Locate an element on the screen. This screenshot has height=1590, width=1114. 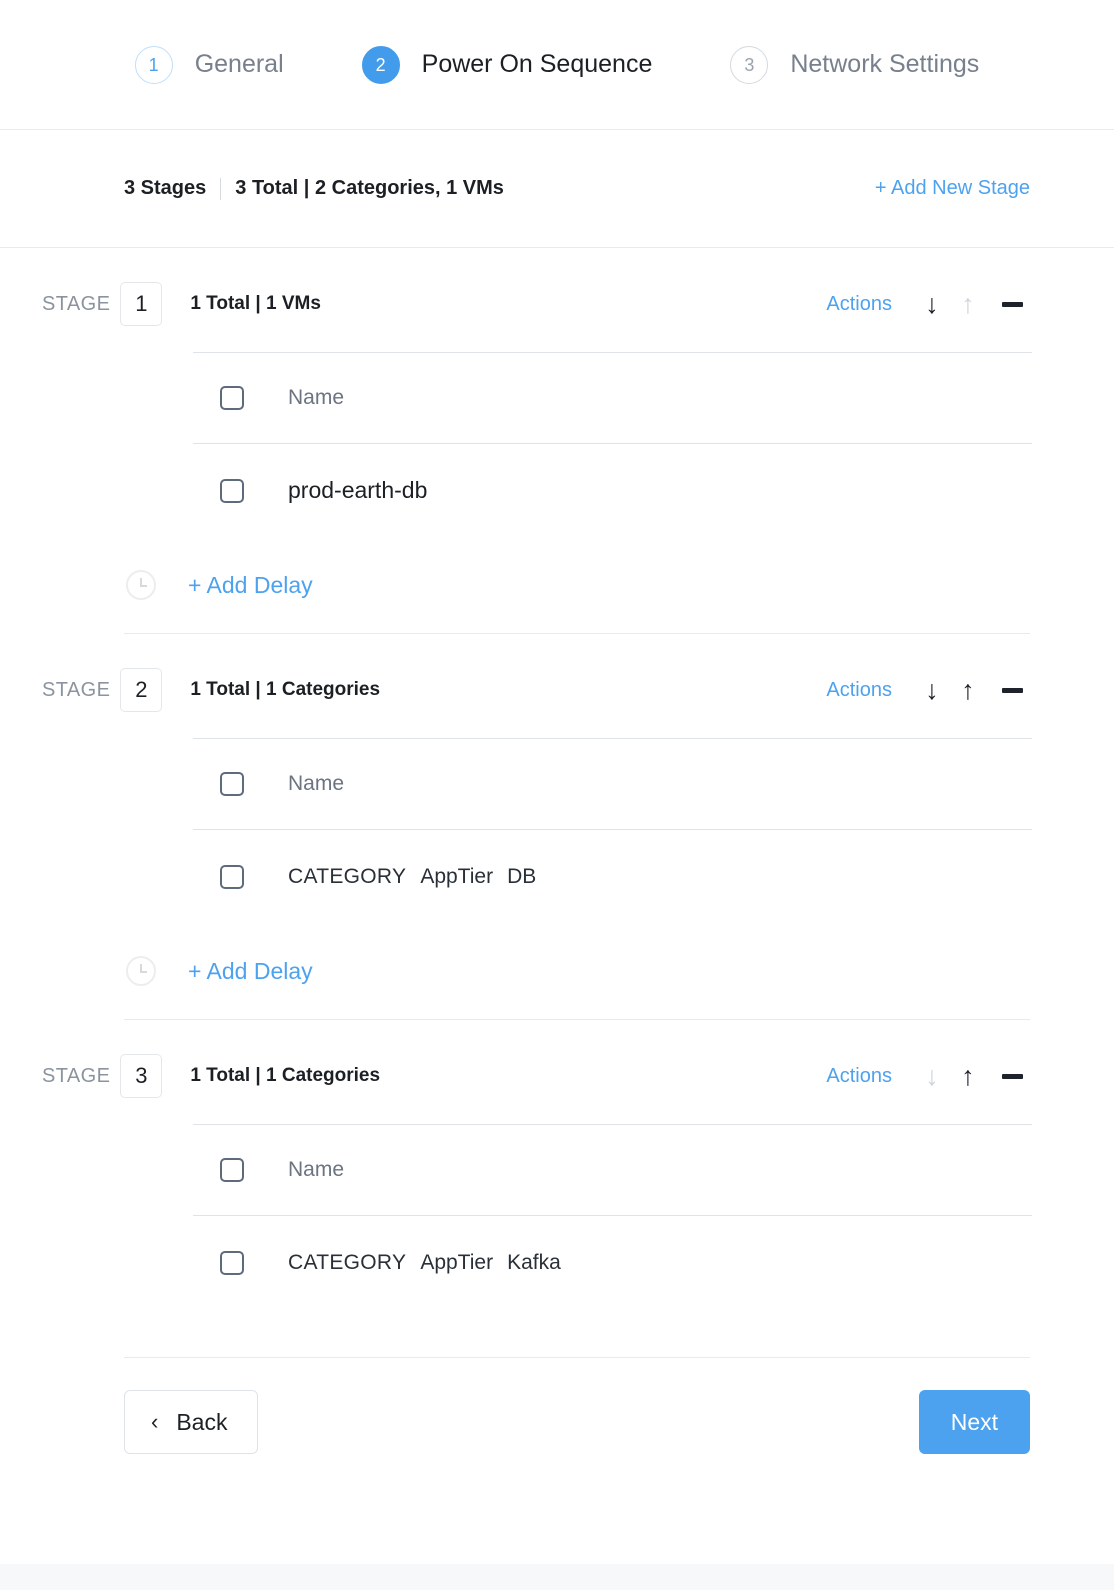
stage-1-column-name: Name is located at coordinates (316, 397).